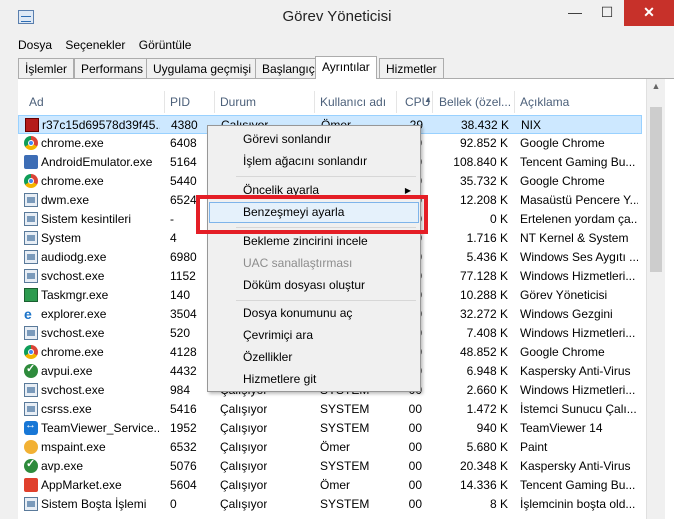 This screenshot has height=519, width=674. Describe the element at coordinates (62, 466) in the screenshot. I see `cell-name: avp.exe` at that location.